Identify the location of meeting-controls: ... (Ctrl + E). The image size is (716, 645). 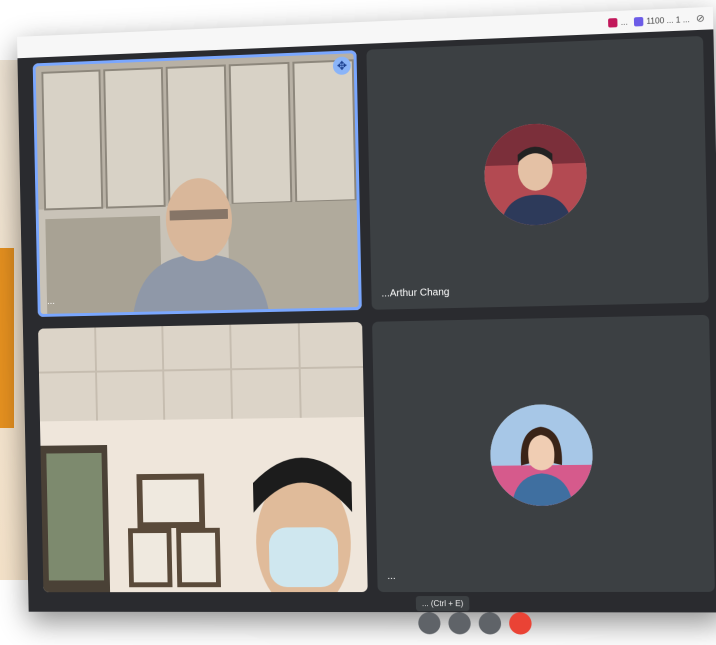
(479, 615).